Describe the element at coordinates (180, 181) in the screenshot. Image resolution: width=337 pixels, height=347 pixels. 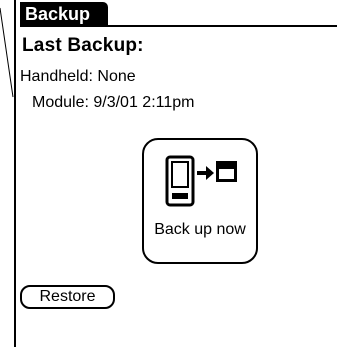
I see `handheld-device-icon` at that location.